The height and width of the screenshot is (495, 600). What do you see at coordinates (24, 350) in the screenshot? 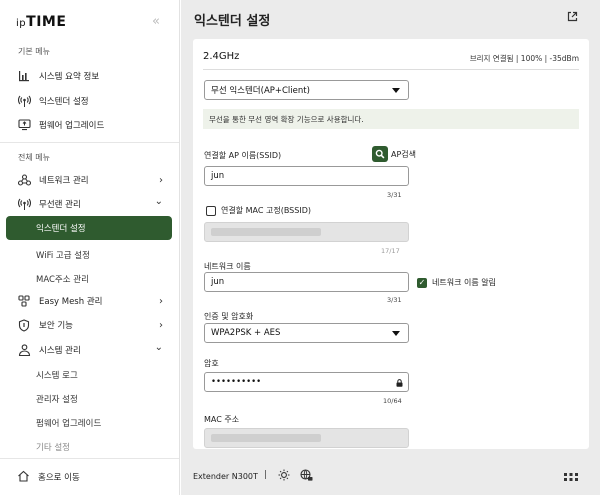
I see `admin-icon` at bounding box center [24, 350].